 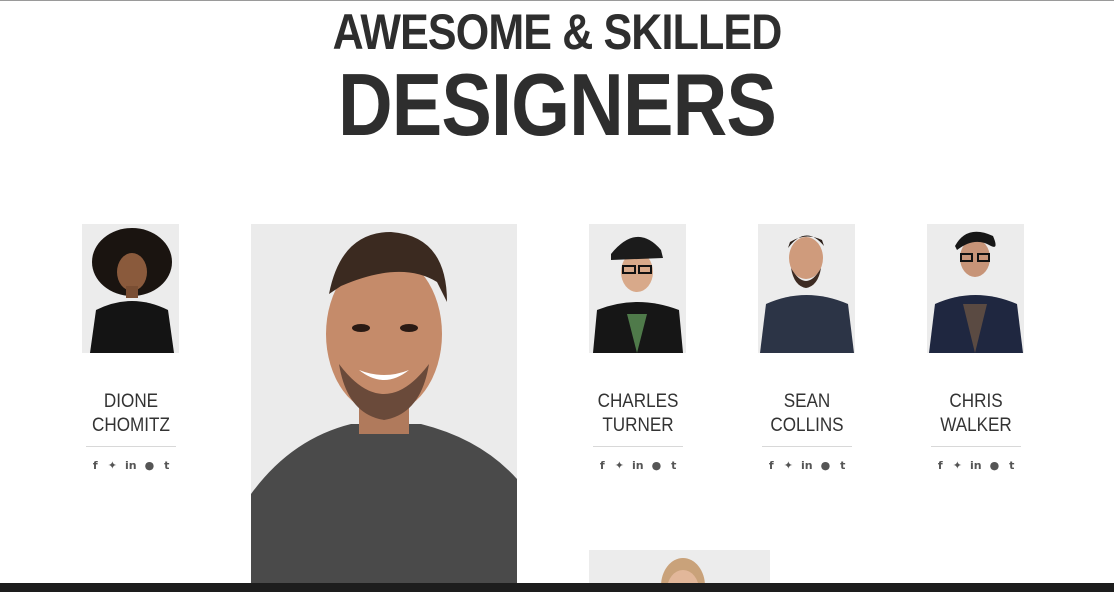 What do you see at coordinates (384, 408) in the screenshot?
I see `featured-member-photo` at bounding box center [384, 408].